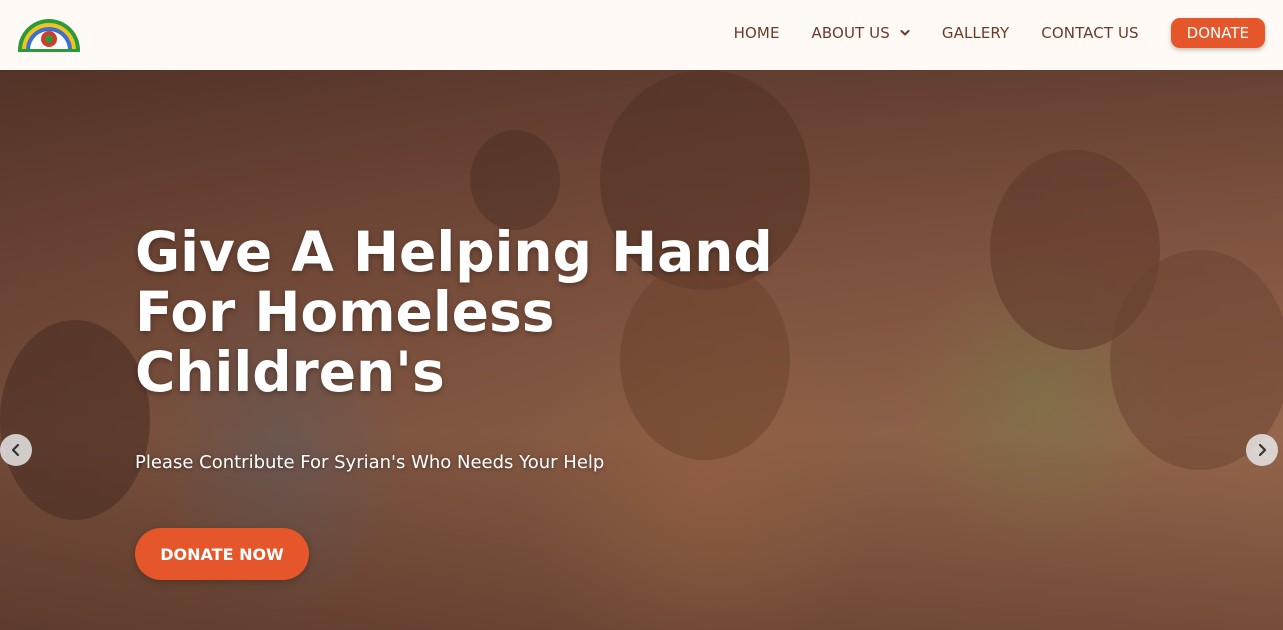 This screenshot has width=1283, height=630. Describe the element at coordinates (1217, 33) in the screenshot. I see `donate-button: DONATE` at that location.